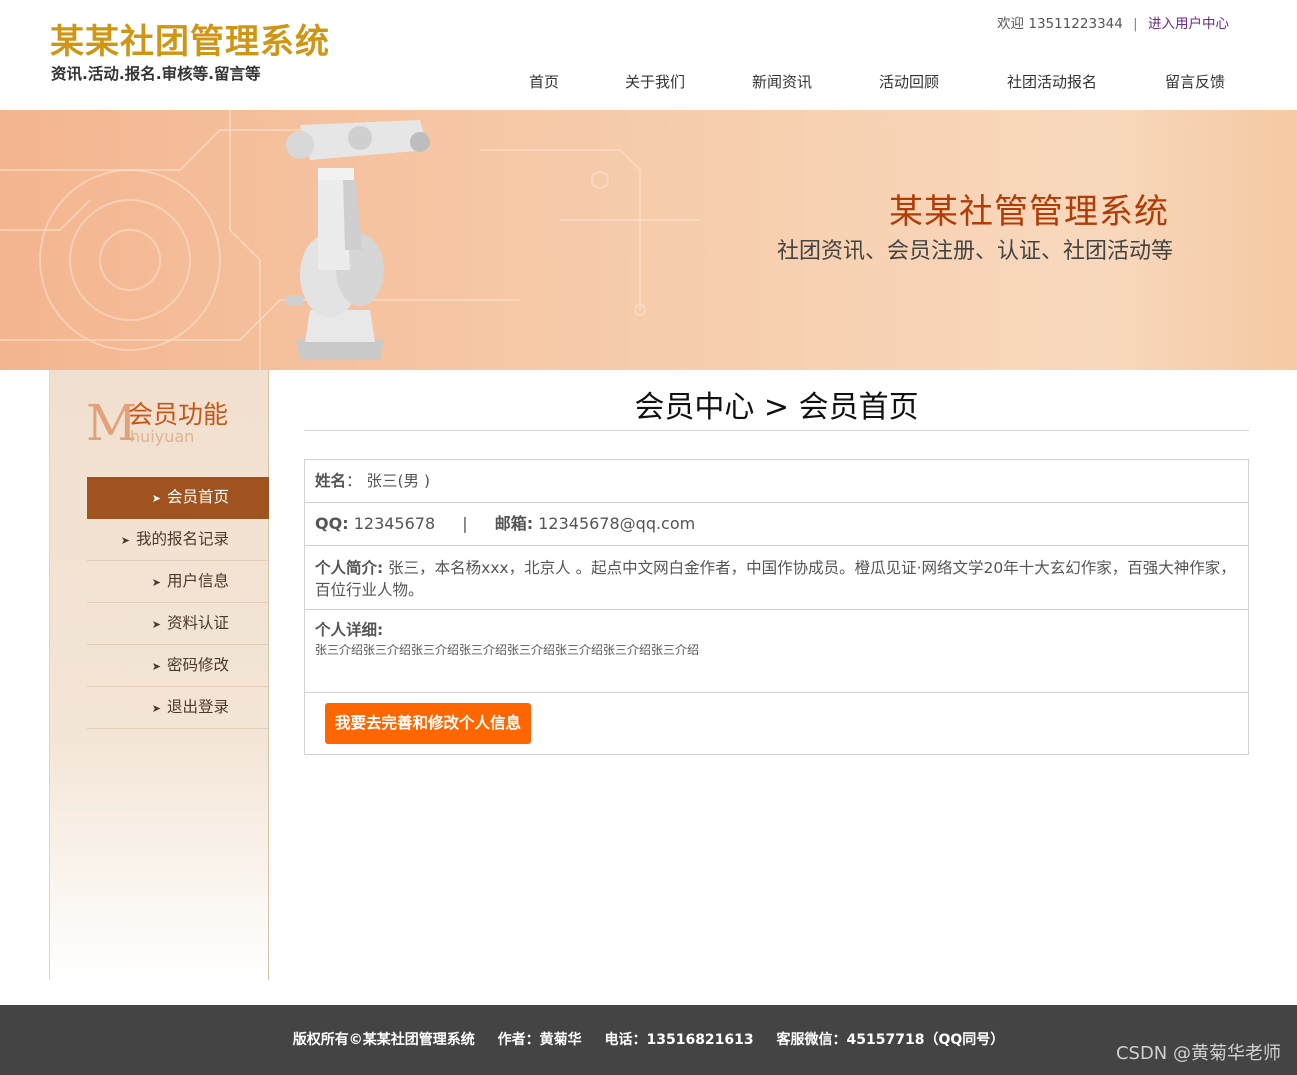 Image resolution: width=1297 pixels, height=1075 pixels. What do you see at coordinates (349, 630) in the screenshot?
I see `detail-label: 个人详细:` at bounding box center [349, 630].